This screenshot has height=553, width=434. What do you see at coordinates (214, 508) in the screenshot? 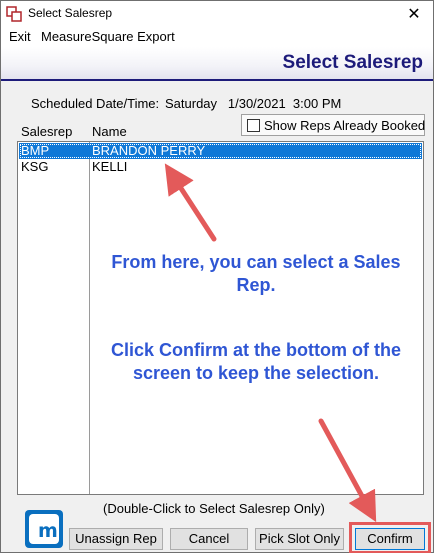
I see `double-click-hint: (Double-Click to Select Salesrep Only)` at bounding box center [214, 508].